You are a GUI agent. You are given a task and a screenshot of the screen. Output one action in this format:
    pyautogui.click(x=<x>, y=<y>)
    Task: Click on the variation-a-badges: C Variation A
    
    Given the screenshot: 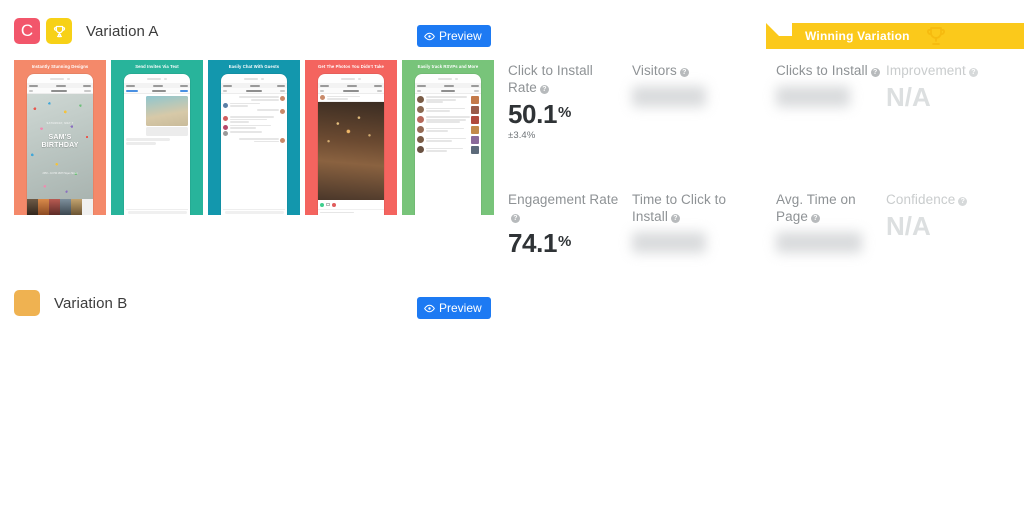 What is the action you would take?
    pyautogui.click(x=86, y=31)
    